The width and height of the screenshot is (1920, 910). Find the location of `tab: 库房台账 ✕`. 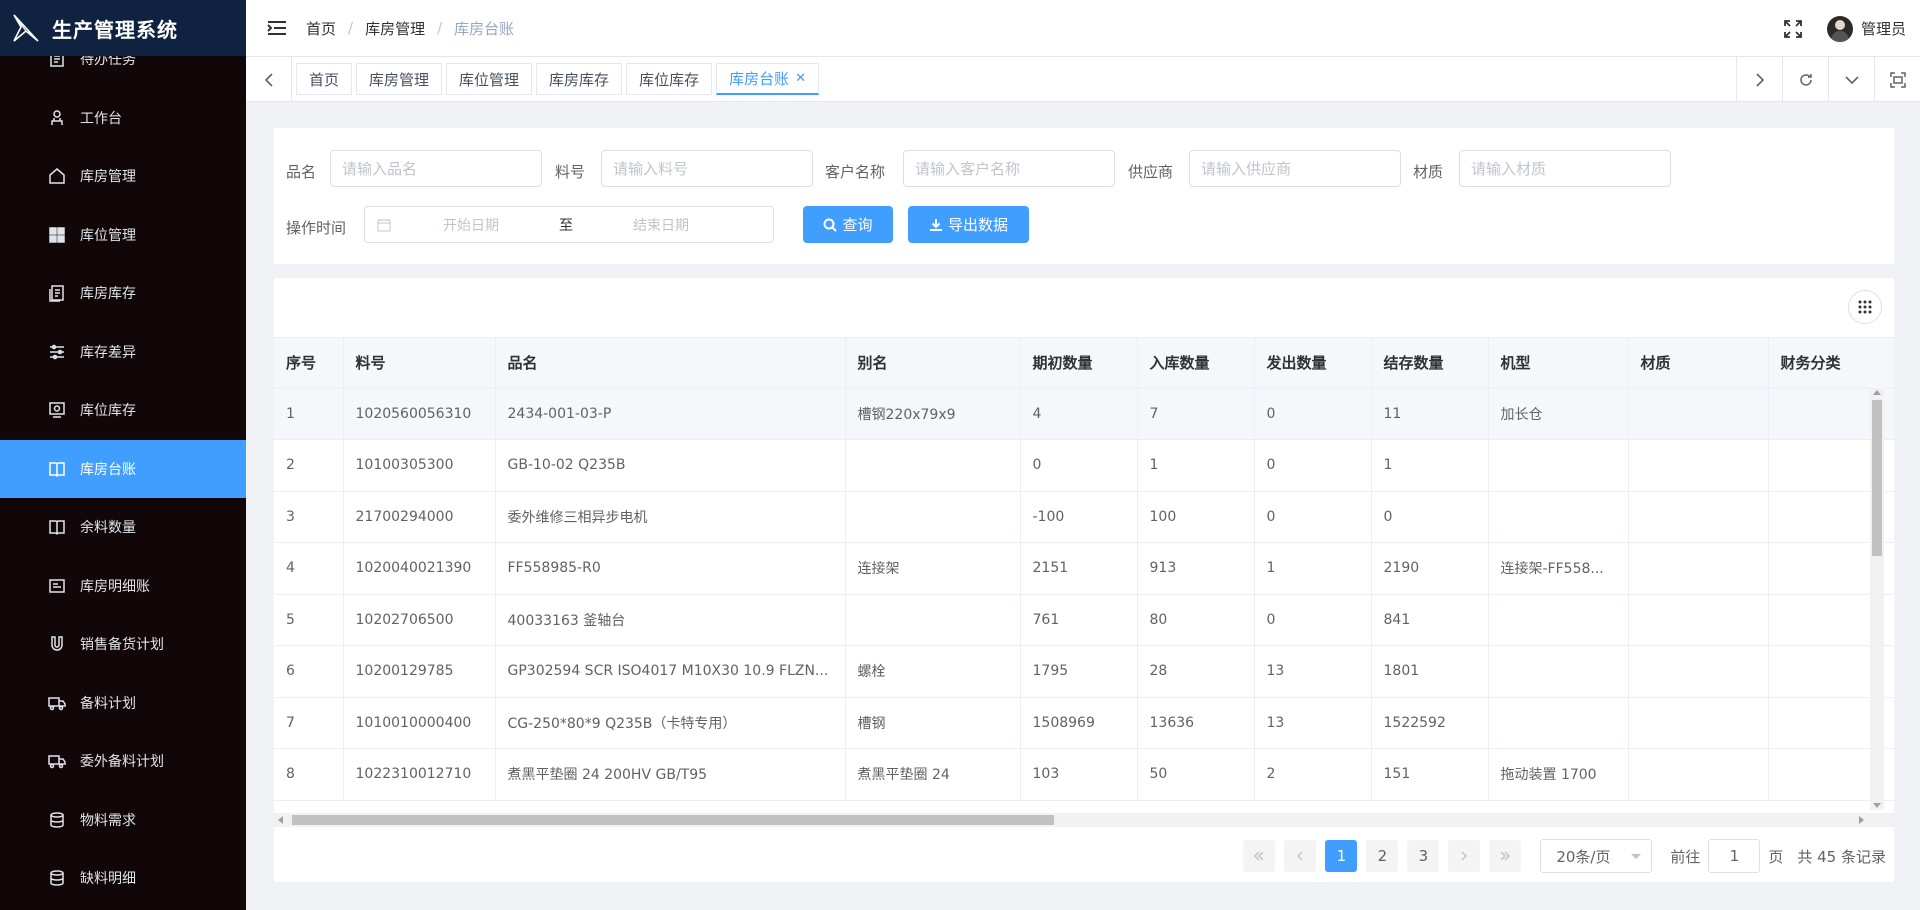

tab: 库房台账 ✕ is located at coordinates (767, 79).